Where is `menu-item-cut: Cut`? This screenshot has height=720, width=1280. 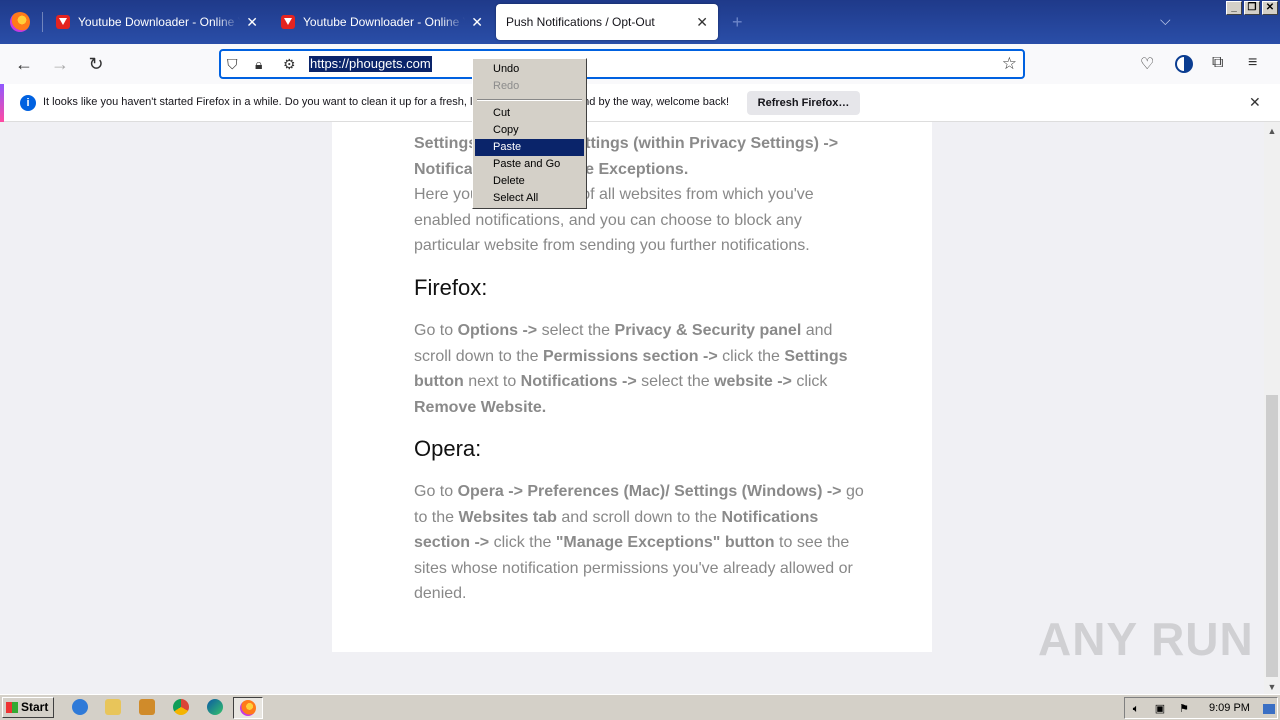 menu-item-cut: Cut is located at coordinates (529, 113).